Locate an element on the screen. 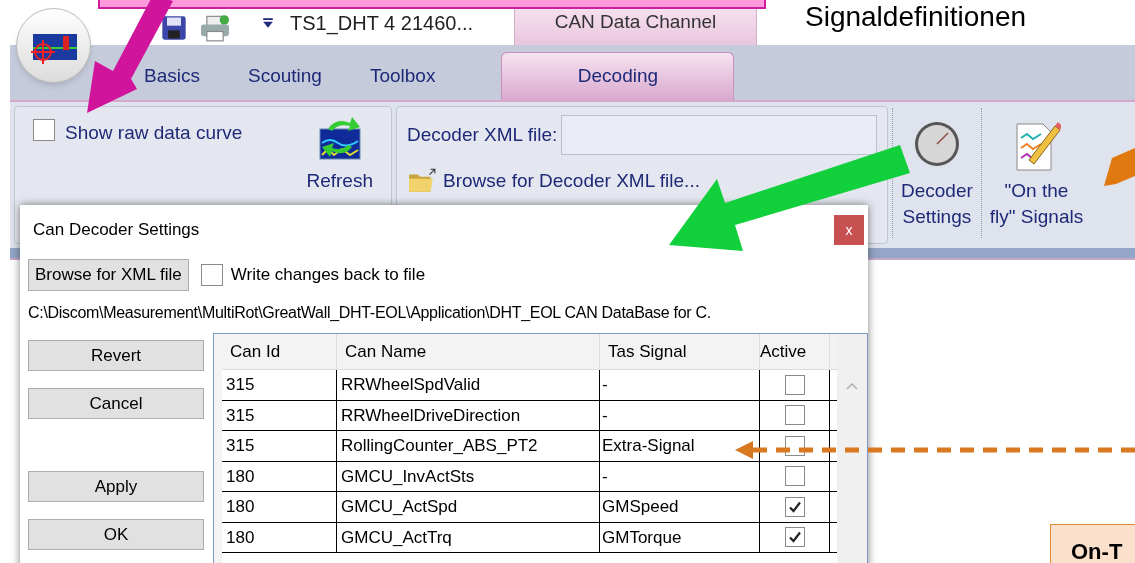 The width and height of the screenshot is (1135, 563). callout-text: On-T is located at coordinates (1097, 551).